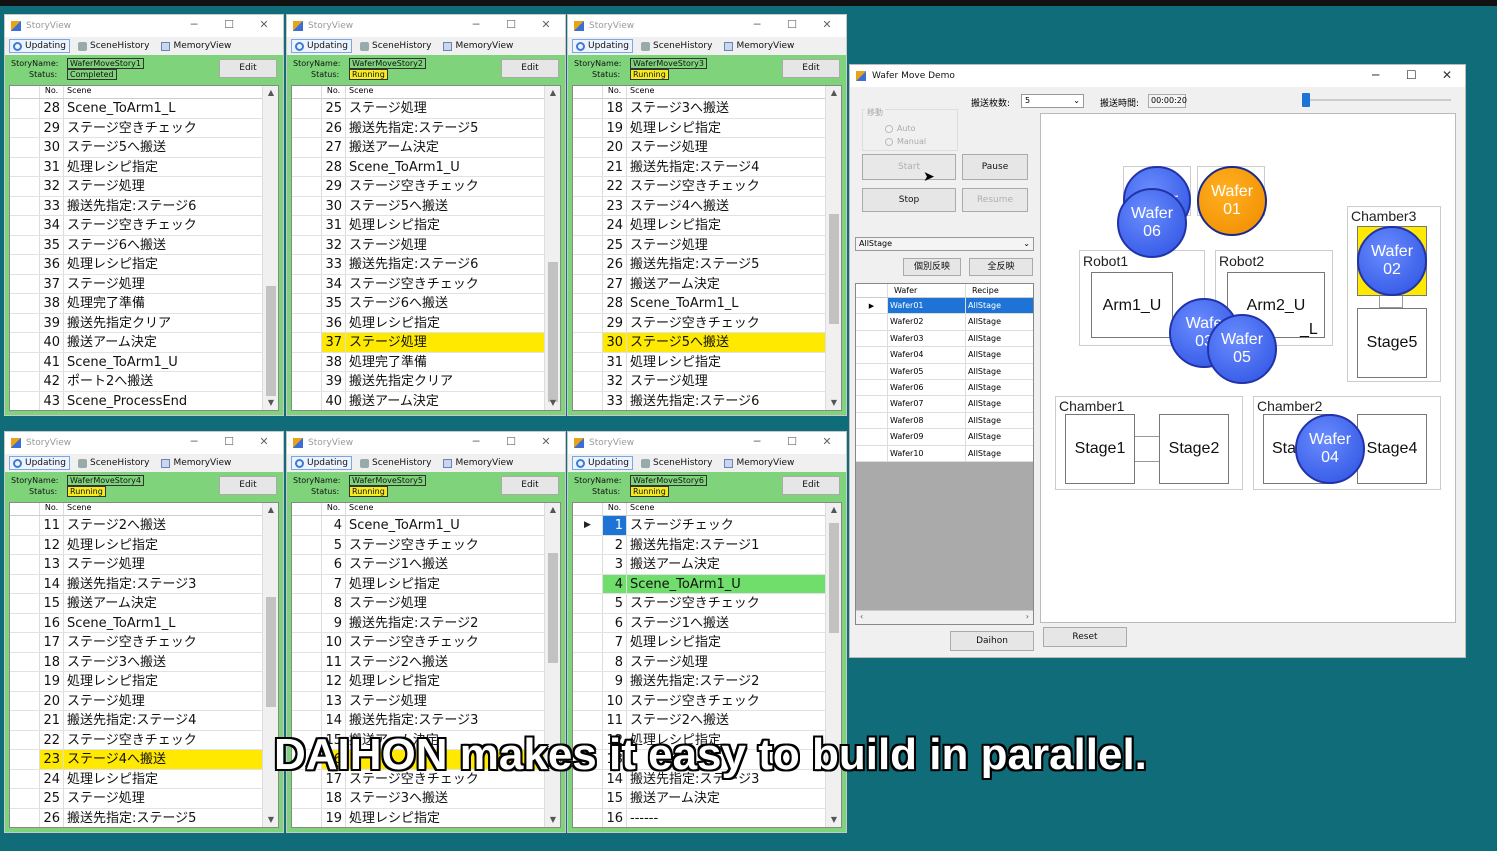  Describe the element at coordinates (136, 779) in the screenshot. I see `table-row: 24 処理レシピ指定` at that location.